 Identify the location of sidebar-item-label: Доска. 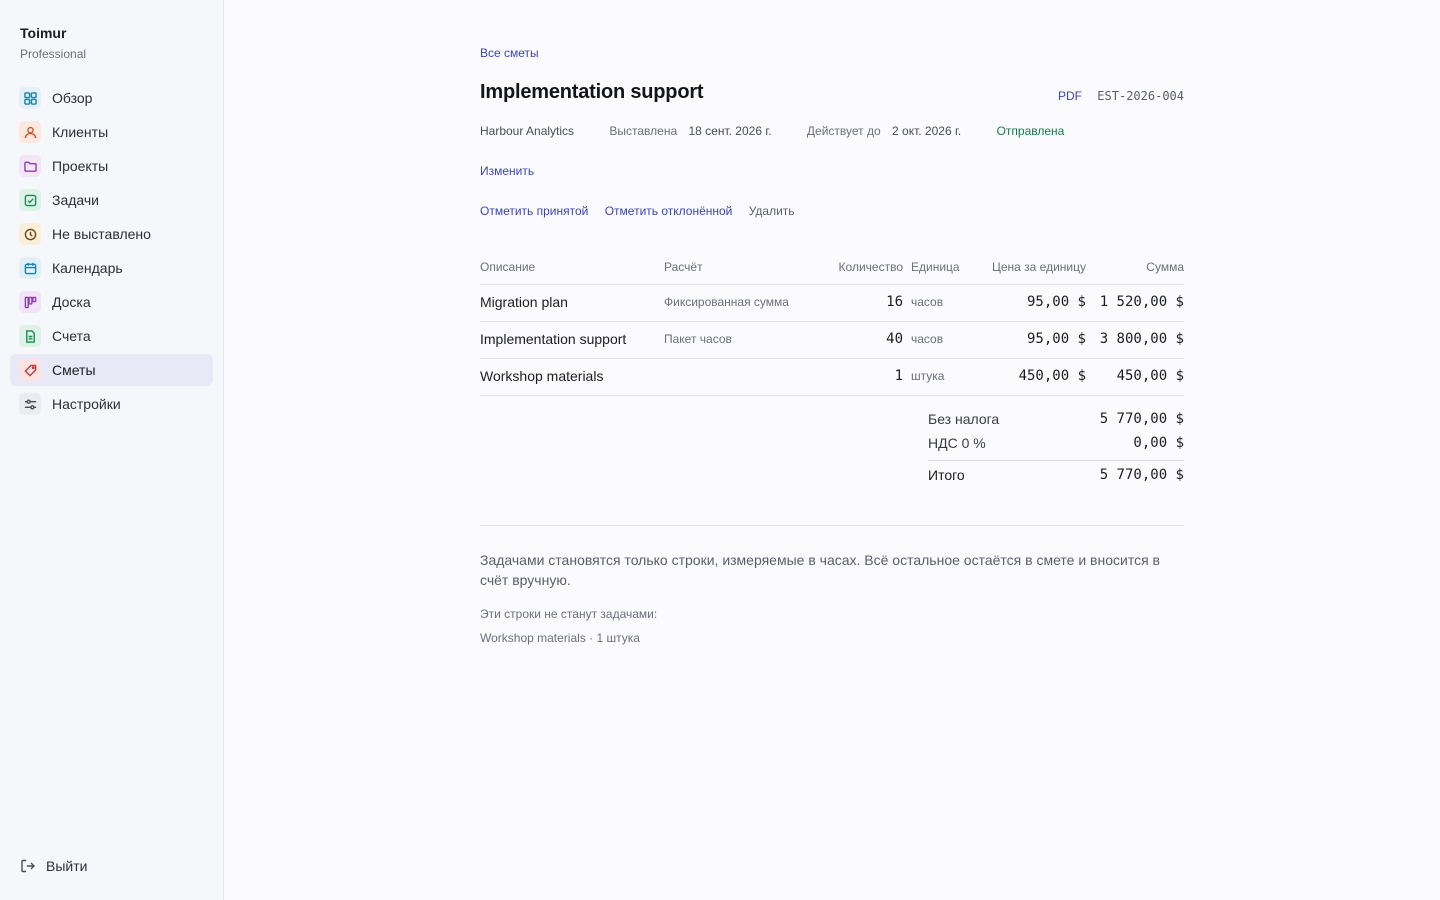
(71, 302).